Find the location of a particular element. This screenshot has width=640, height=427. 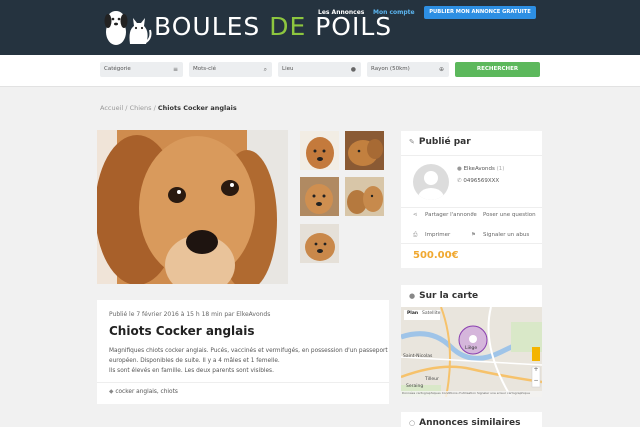

map-label-tilleur: Tilleur is located at coordinates (432, 379).